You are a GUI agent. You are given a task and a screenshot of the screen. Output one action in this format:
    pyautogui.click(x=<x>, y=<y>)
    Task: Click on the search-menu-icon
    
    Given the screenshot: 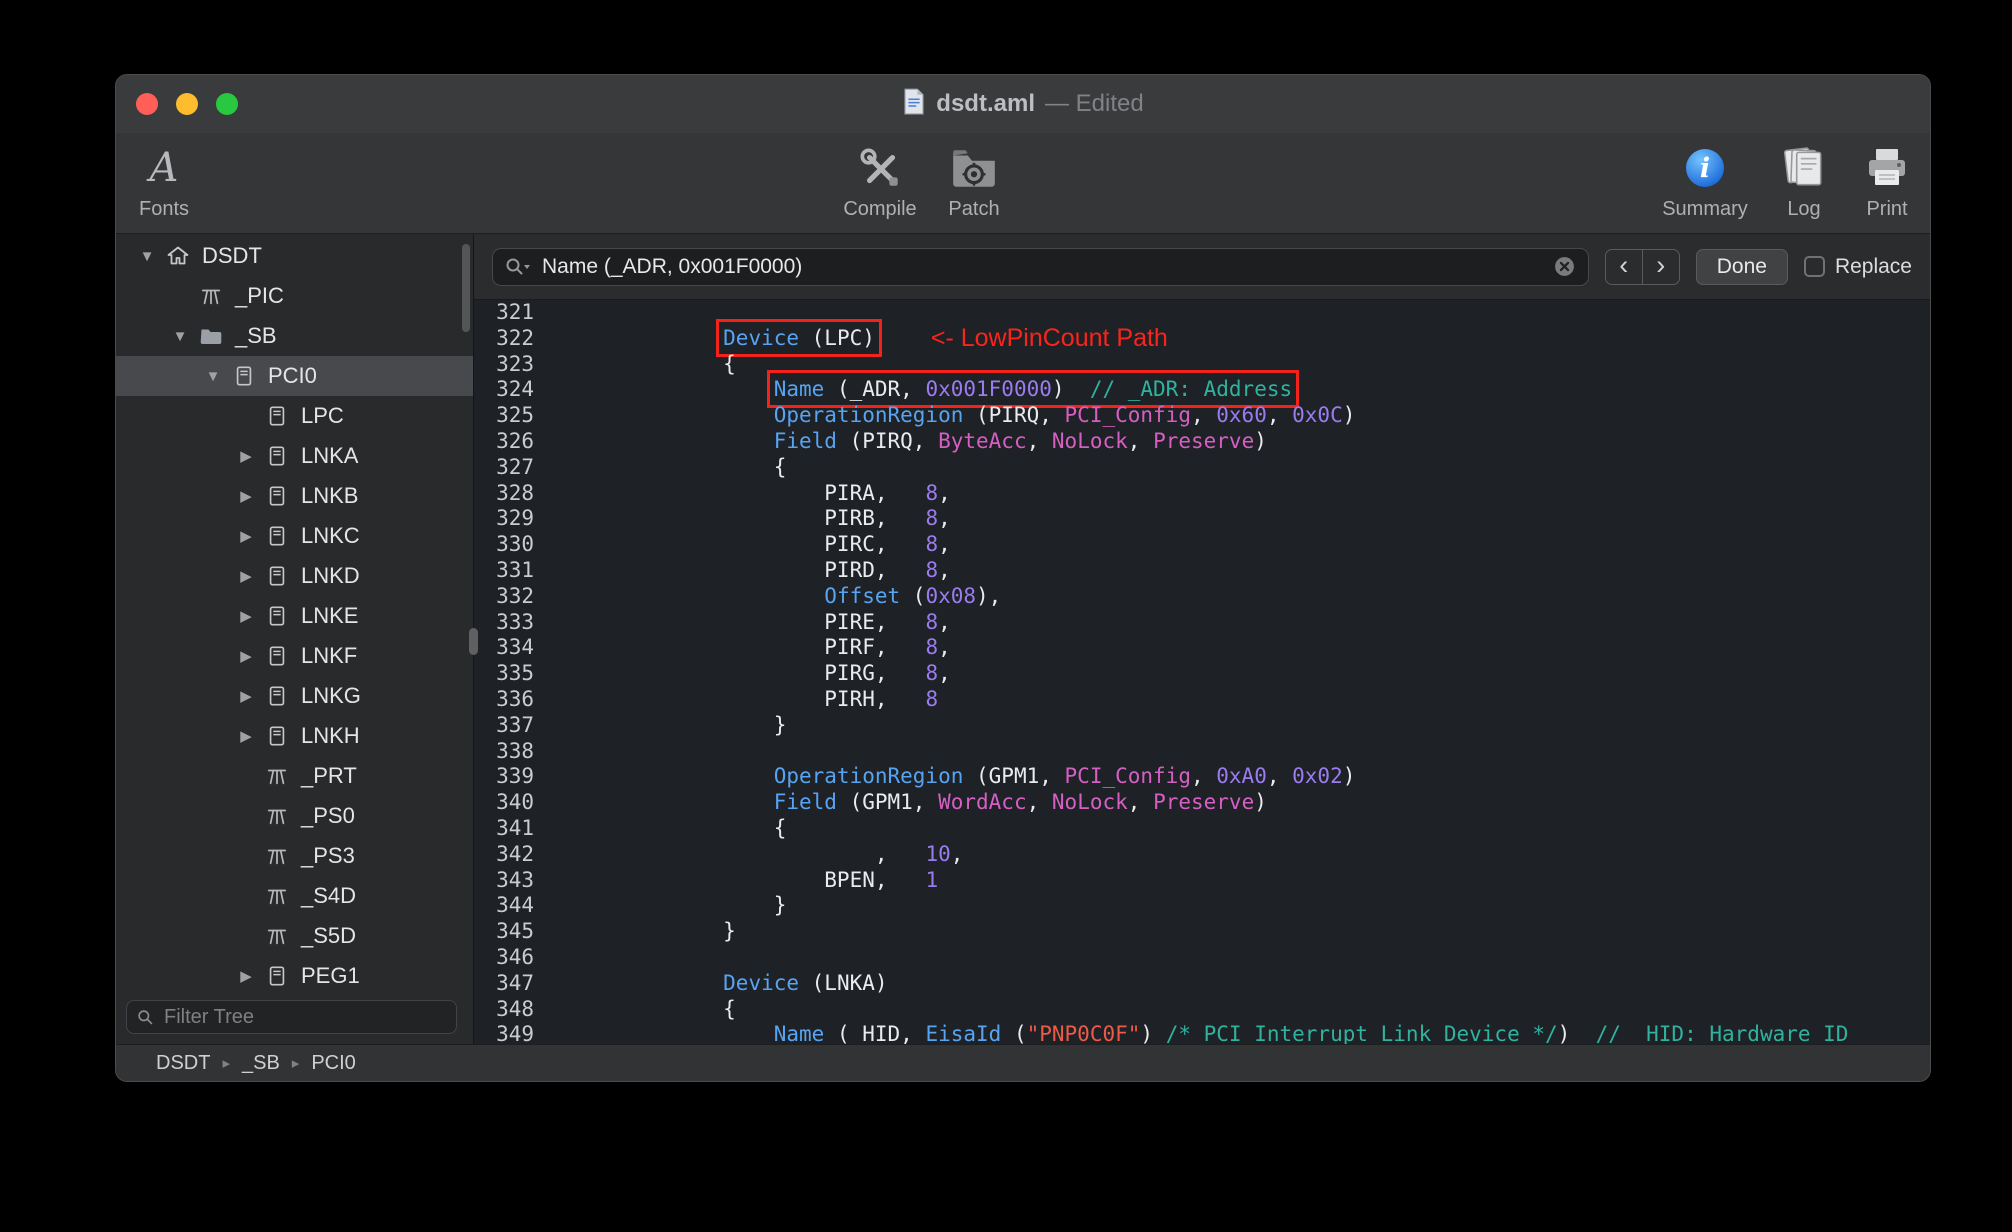 What is the action you would take?
    pyautogui.click(x=518, y=267)
    